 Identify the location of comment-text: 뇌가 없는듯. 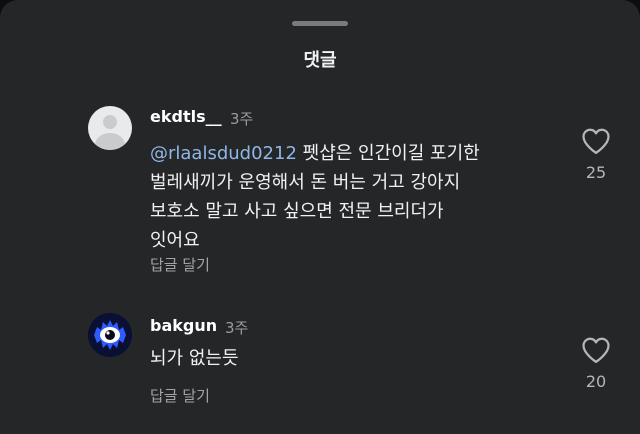
(194, 358).